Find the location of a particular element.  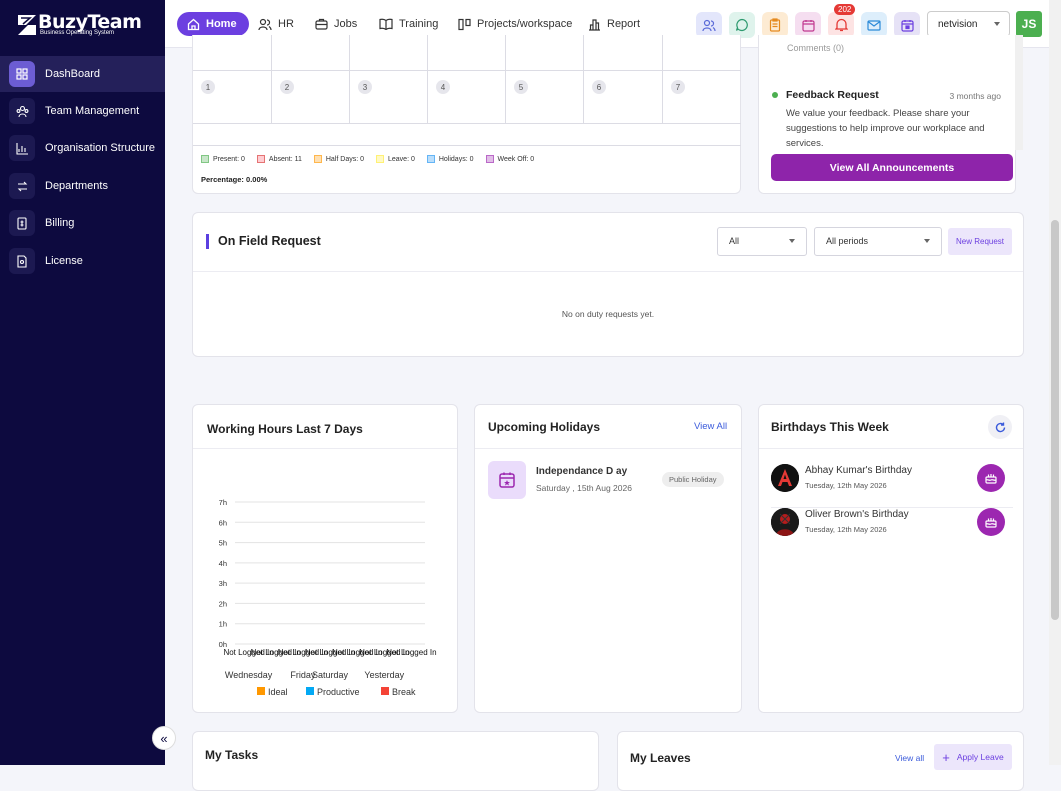

brand-tagline: Business Operating System is located at coordinates (77, 33).